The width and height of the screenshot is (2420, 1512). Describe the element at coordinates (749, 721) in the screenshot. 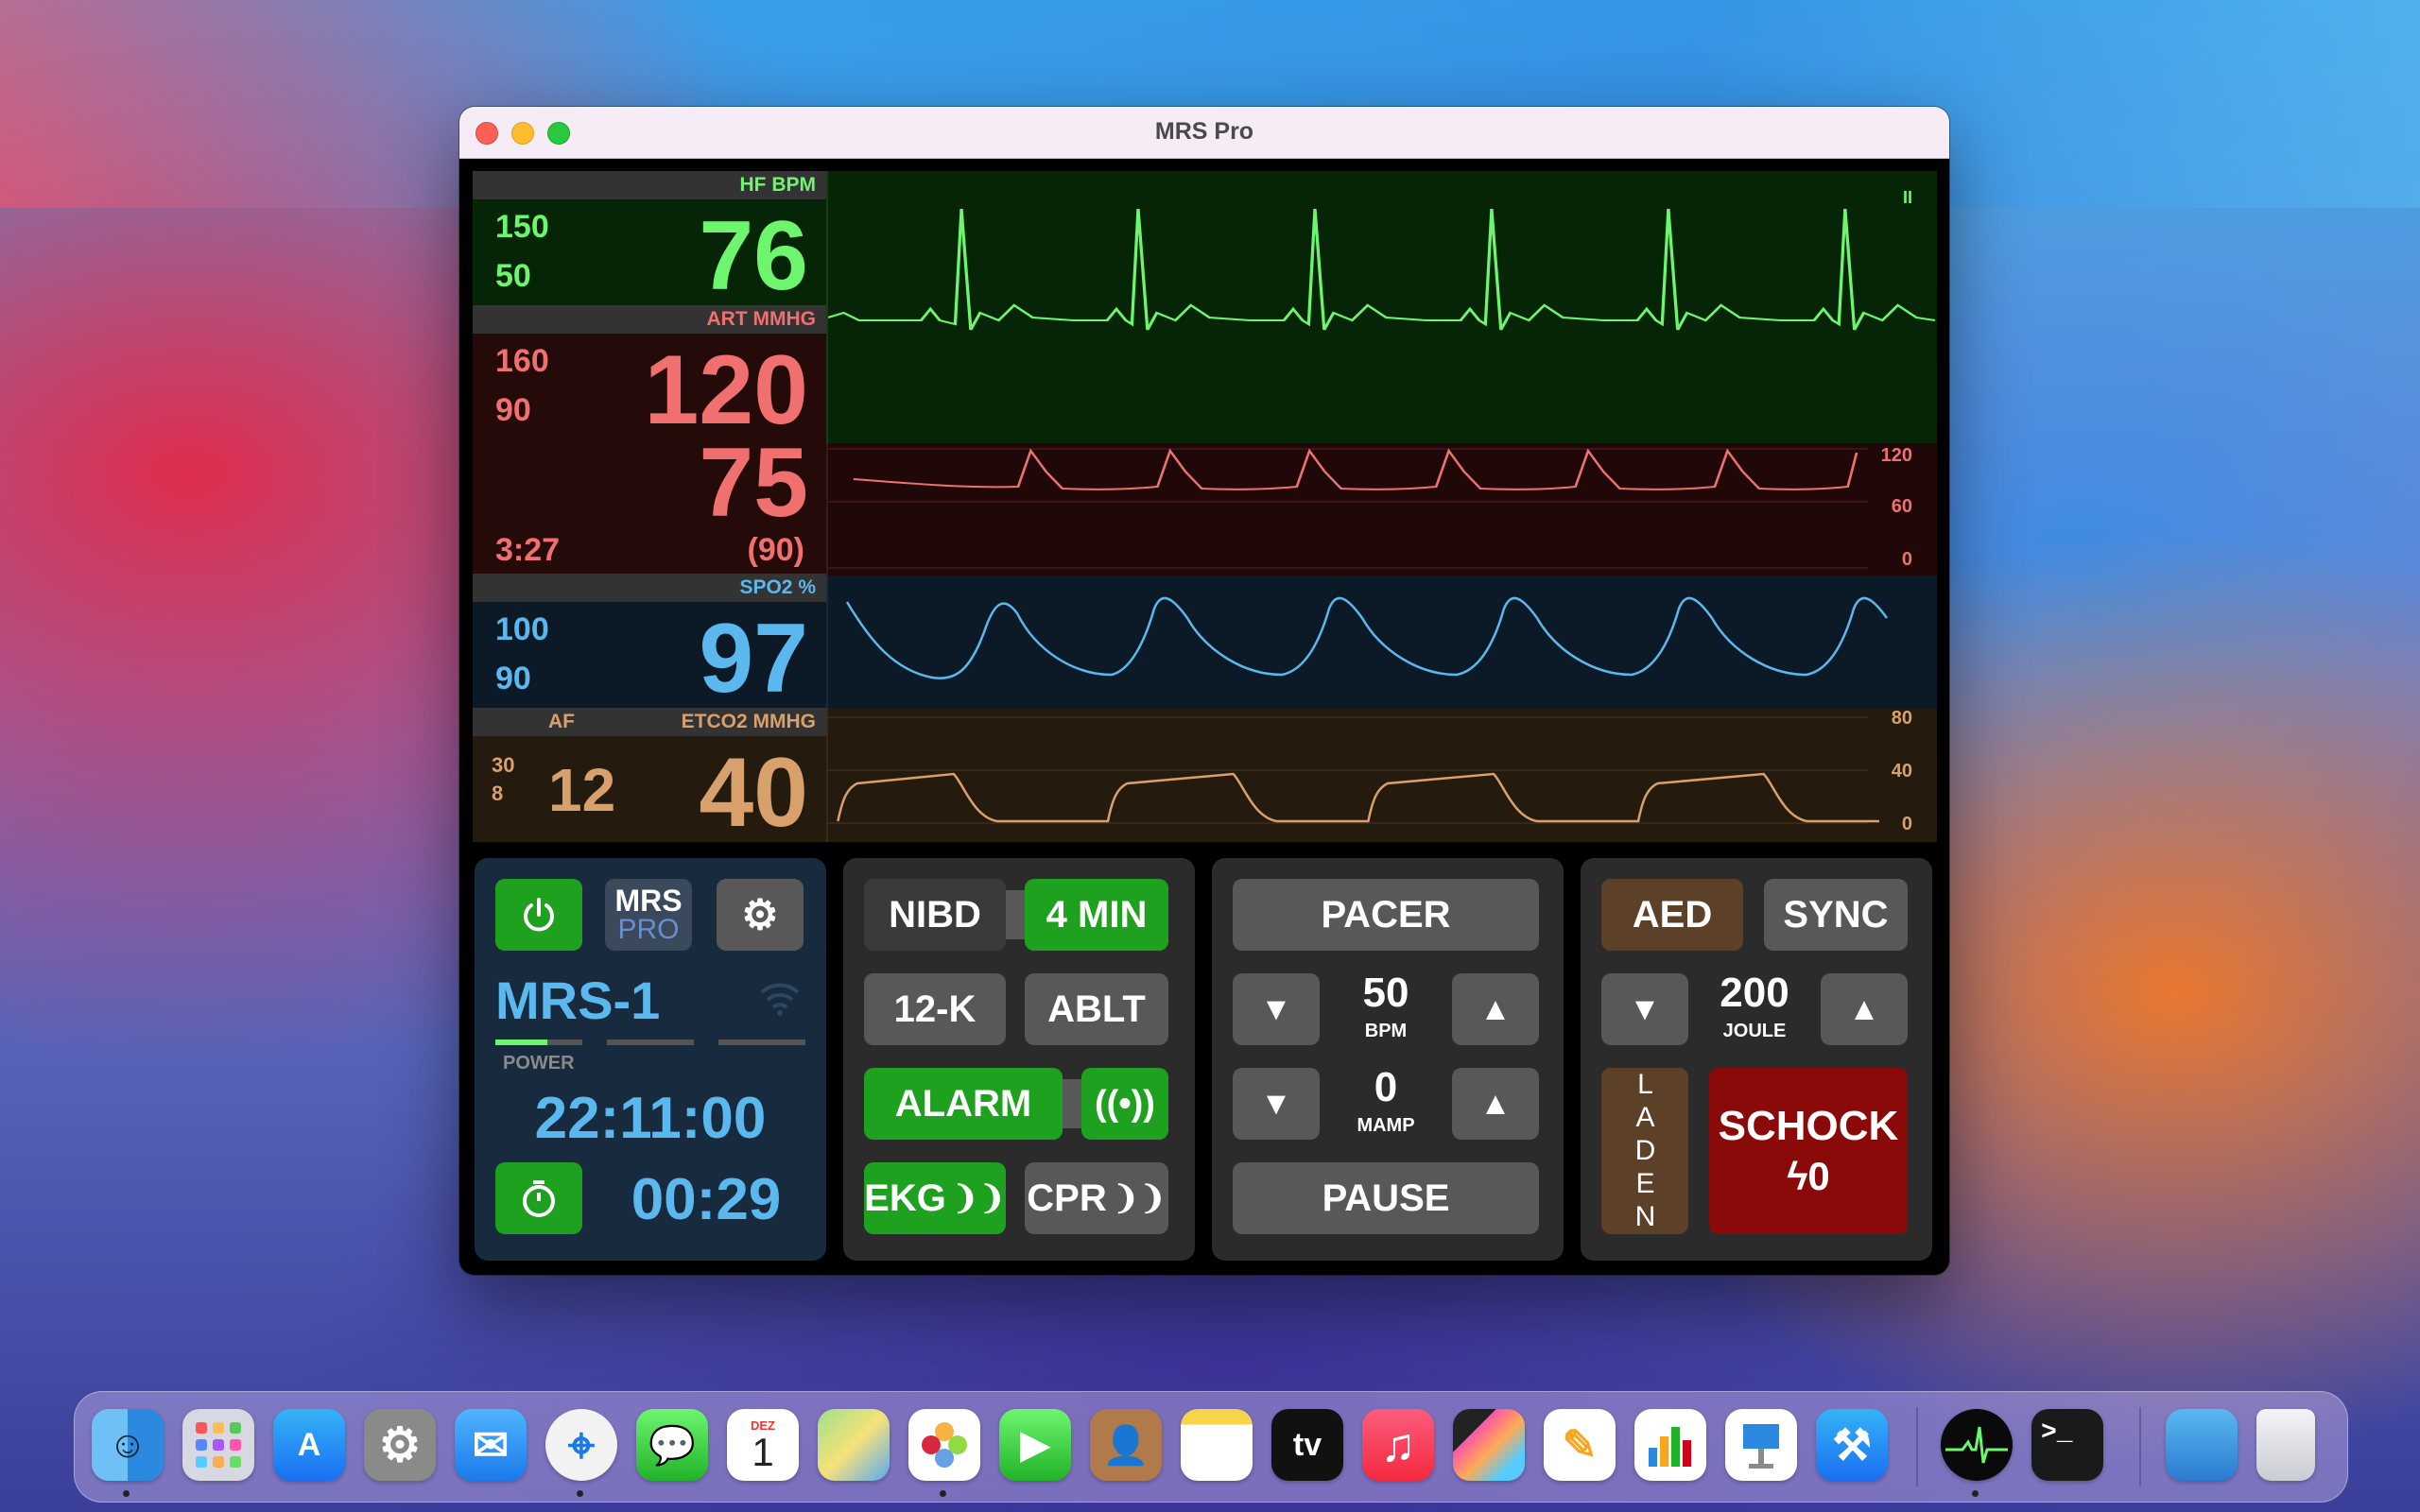

I see `etco2-header: ETCO2 MMHG` at that location.